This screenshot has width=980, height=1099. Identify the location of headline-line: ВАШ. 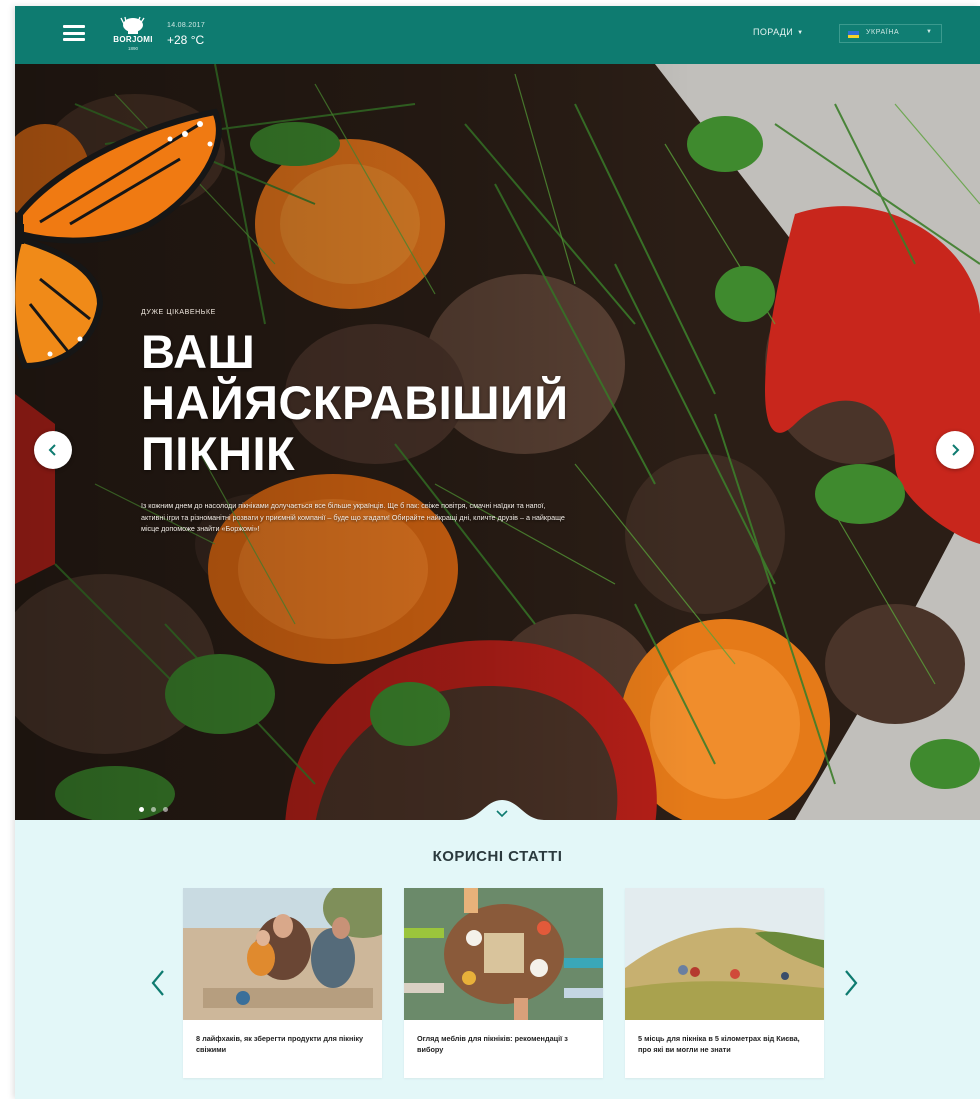
(198, 351).